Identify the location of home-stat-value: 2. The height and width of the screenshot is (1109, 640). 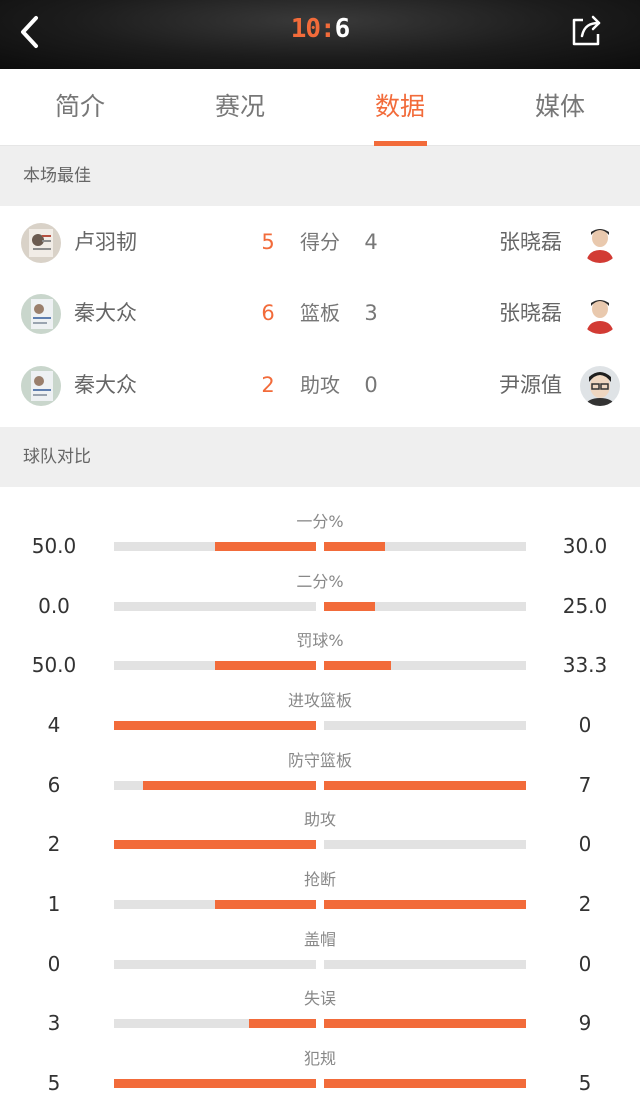
(268, 385).